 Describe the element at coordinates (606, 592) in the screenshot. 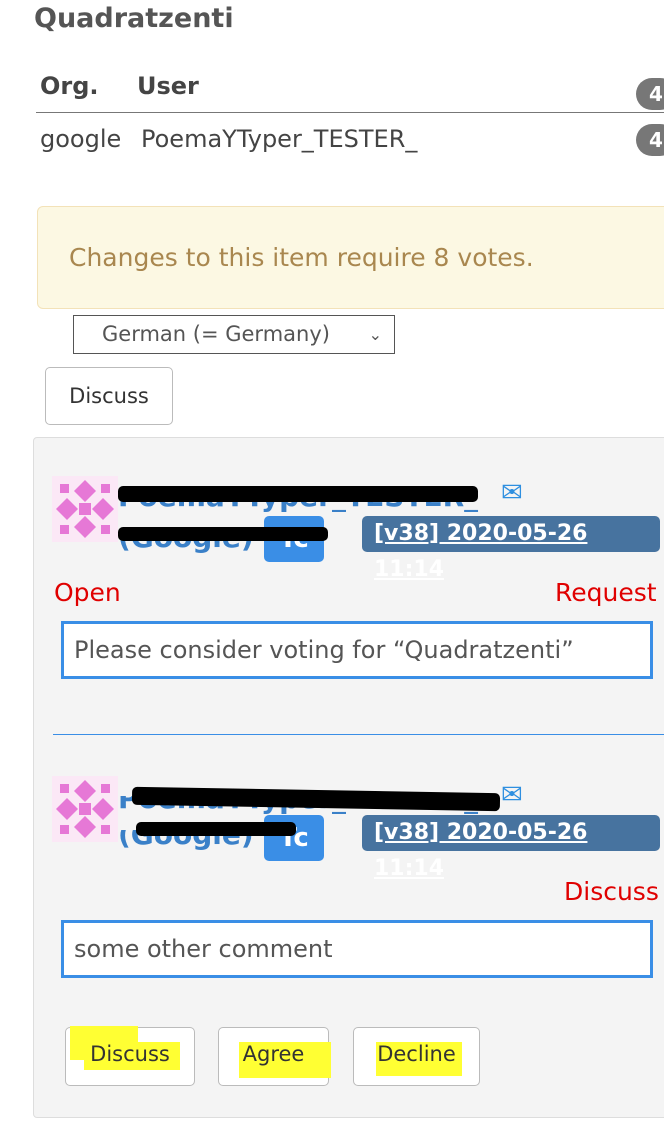

I see `post-type-request: Request` at that location.